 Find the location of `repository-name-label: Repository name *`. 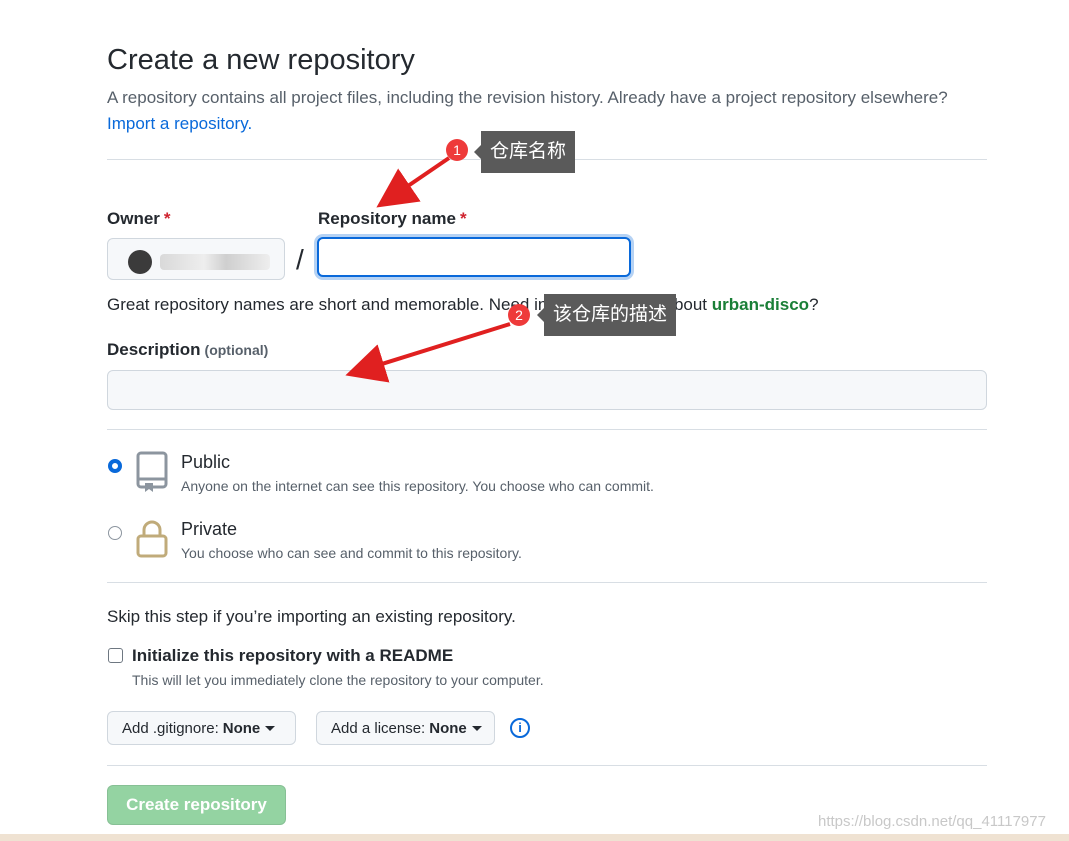

repository-name-label: Repository name * is located at coordinates (392, 218).